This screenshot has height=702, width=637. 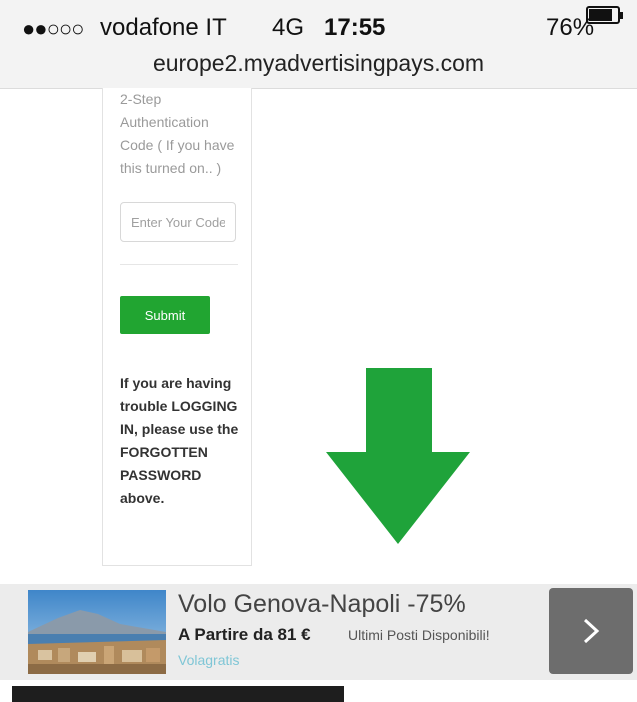 What do you see at coordinates (318, 63) in the screenshot?
I see `url-bar: europe2.myadvertisingpays.com` at bounding box center [318, 63].